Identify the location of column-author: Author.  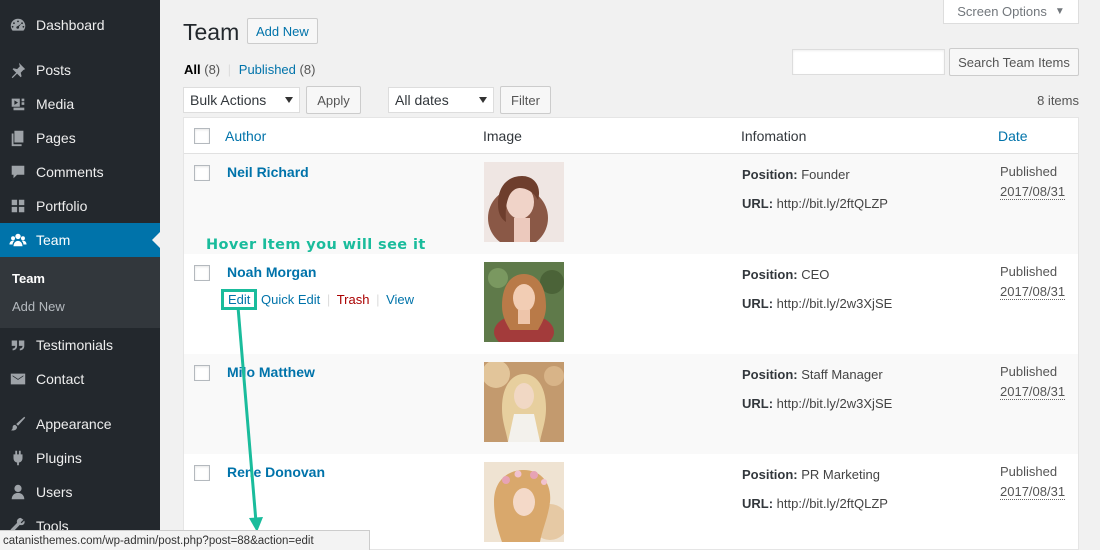
(245, 136).